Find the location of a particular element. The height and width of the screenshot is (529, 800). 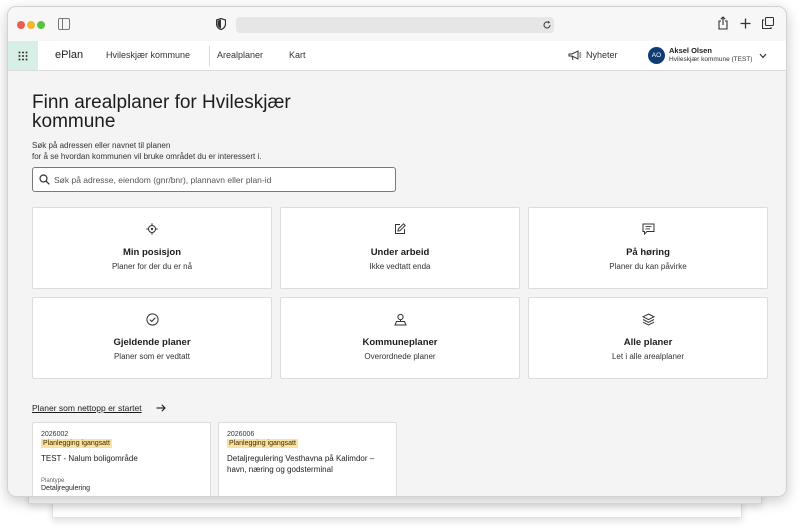

plan-type-value: Detaljregulering is located at coordinates (66, 488).